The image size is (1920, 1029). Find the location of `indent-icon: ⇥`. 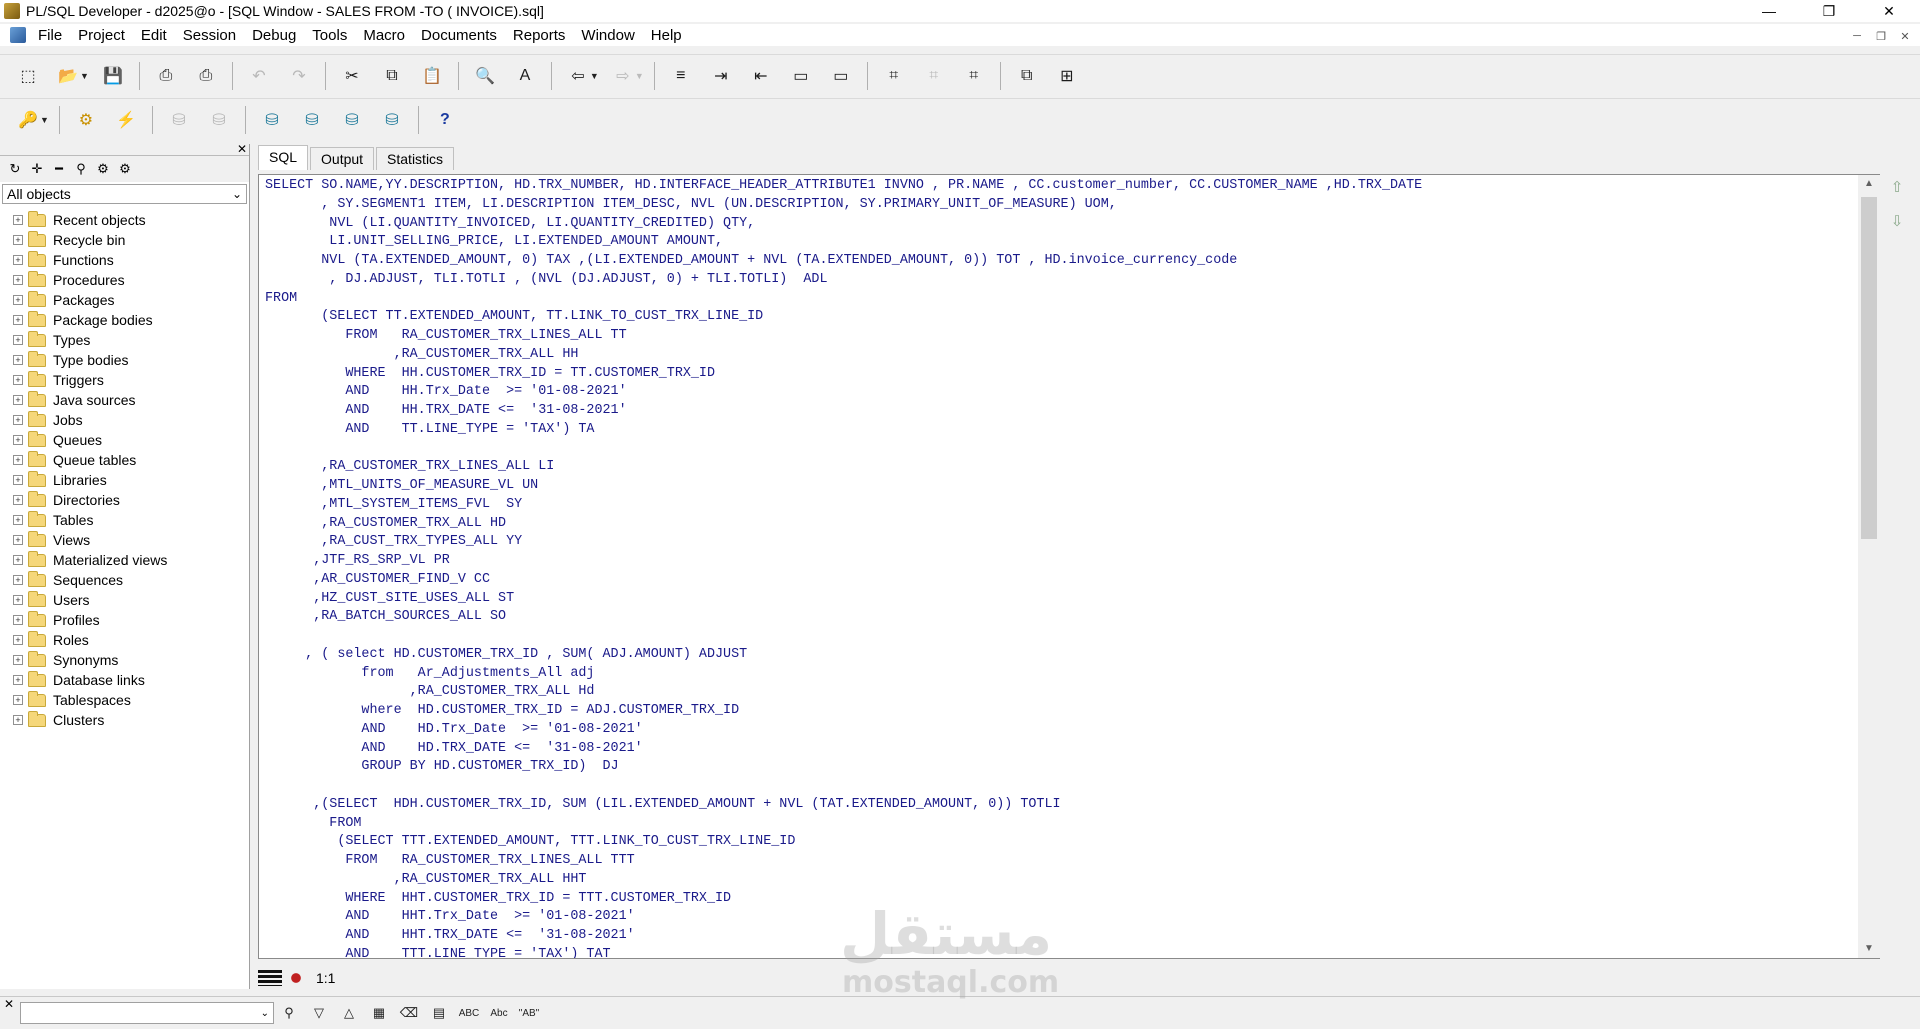

indent-icon: ⇥ is located at coordinates (721, 76).